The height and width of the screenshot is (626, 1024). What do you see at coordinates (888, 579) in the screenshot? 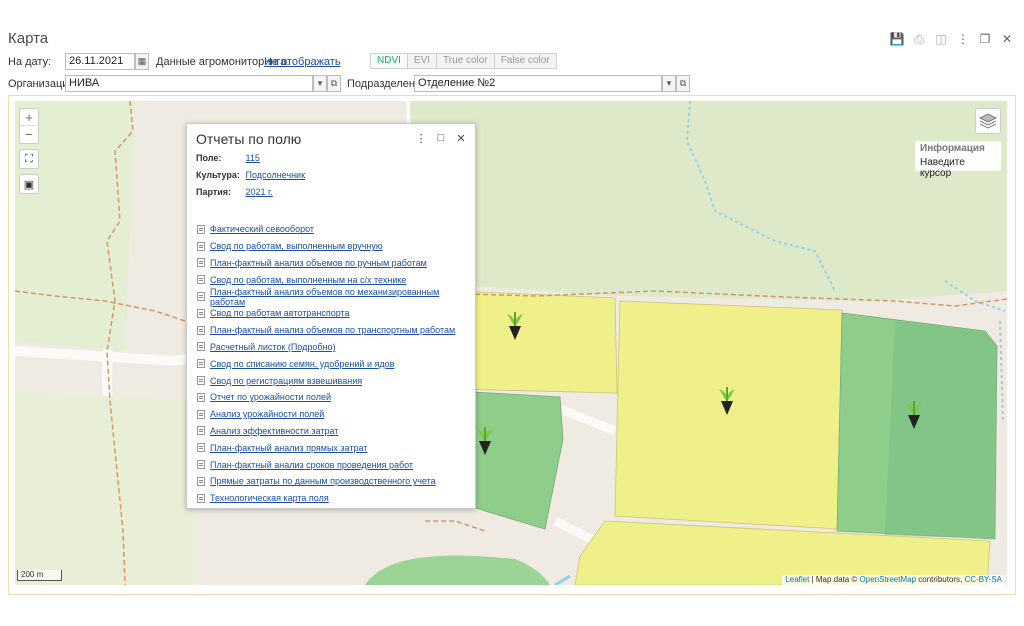
I see `osm-link: OpenStreetMap` at bounding box center [888, 579].